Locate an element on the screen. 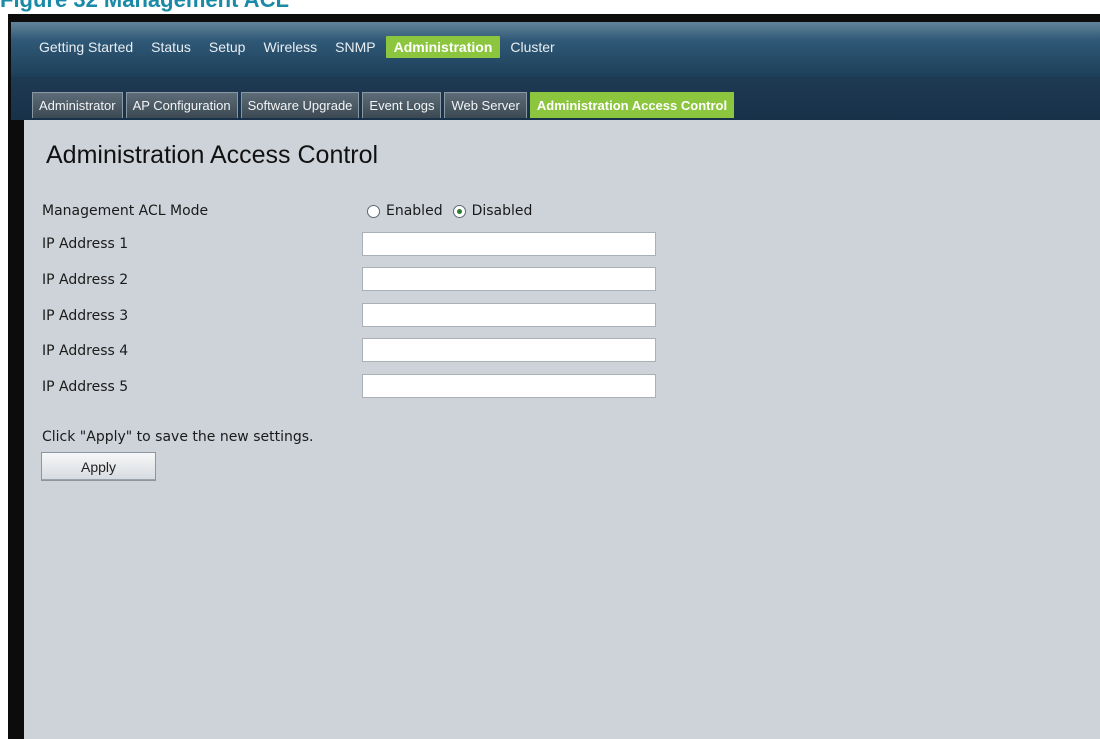 The width and height of the screenshot is (1100, 739). tab-administration-access-control: Administration Access Control is located at coordinates (632, 105).